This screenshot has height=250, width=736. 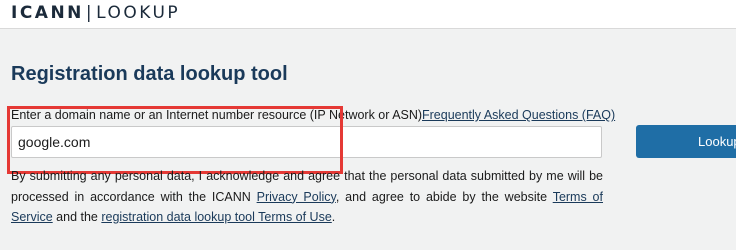 What do you see at coordinates (333, 217) in the screenshot?
I see `disclaimer-part4: .` at bounding box center [333, 217].